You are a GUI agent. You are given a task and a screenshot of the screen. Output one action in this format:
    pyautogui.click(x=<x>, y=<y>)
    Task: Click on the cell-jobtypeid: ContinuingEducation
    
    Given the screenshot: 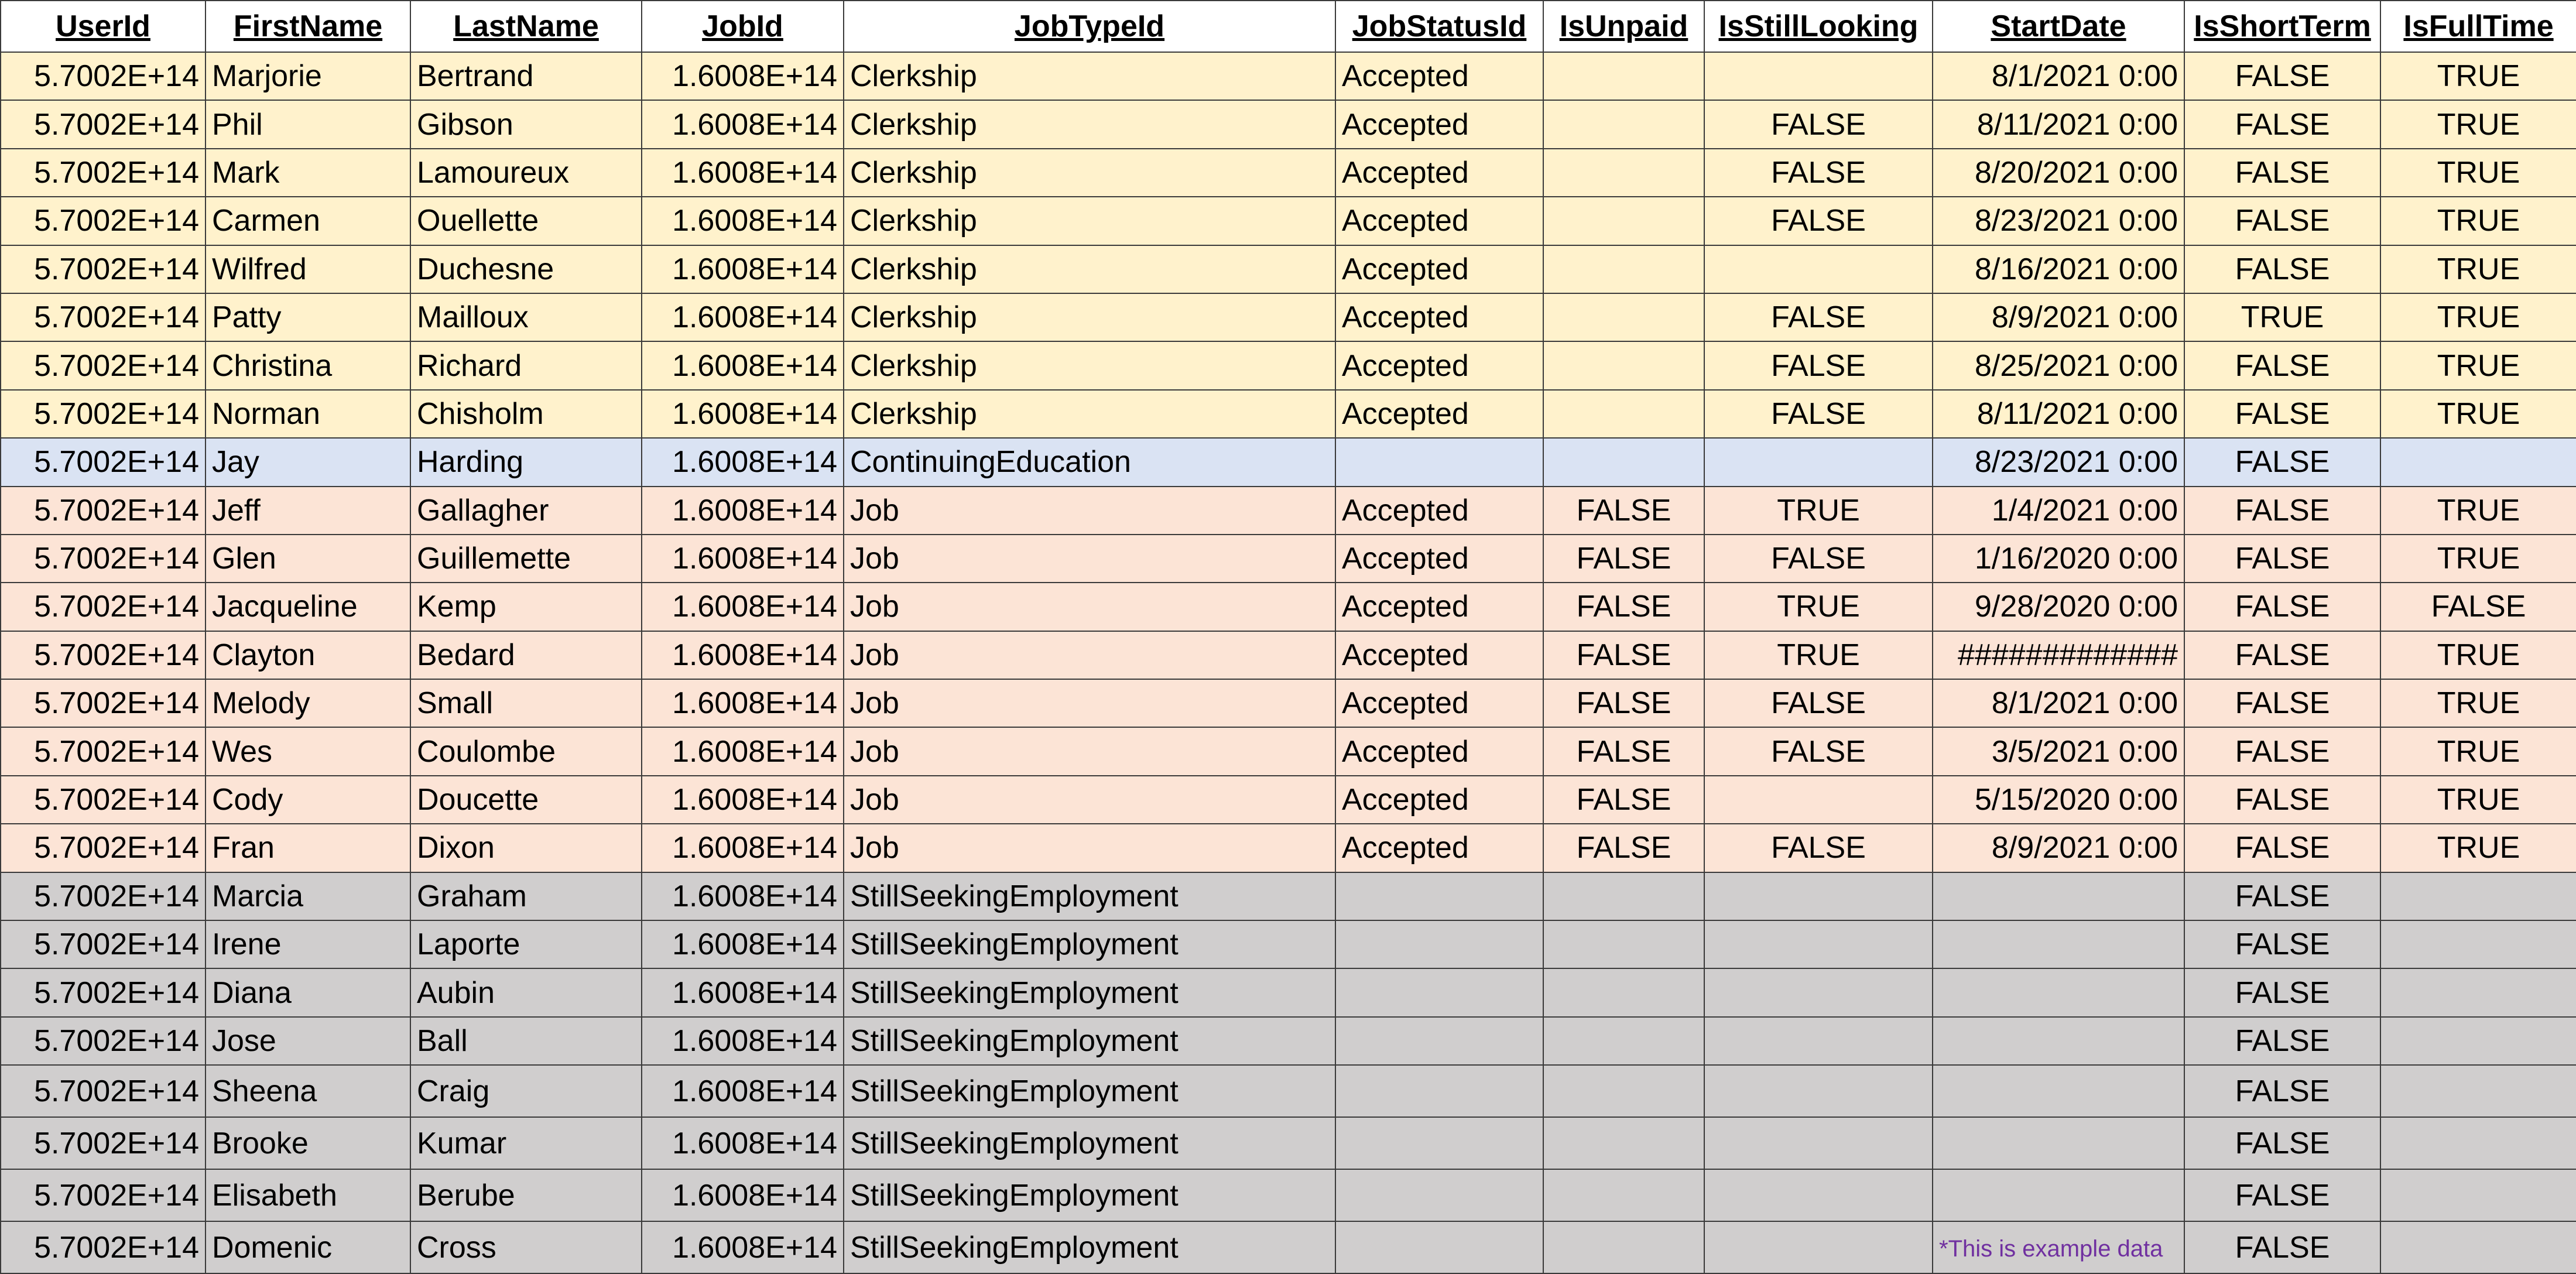 What is the action you would take?
    pyautogui.click(x=1089, y=462)
    